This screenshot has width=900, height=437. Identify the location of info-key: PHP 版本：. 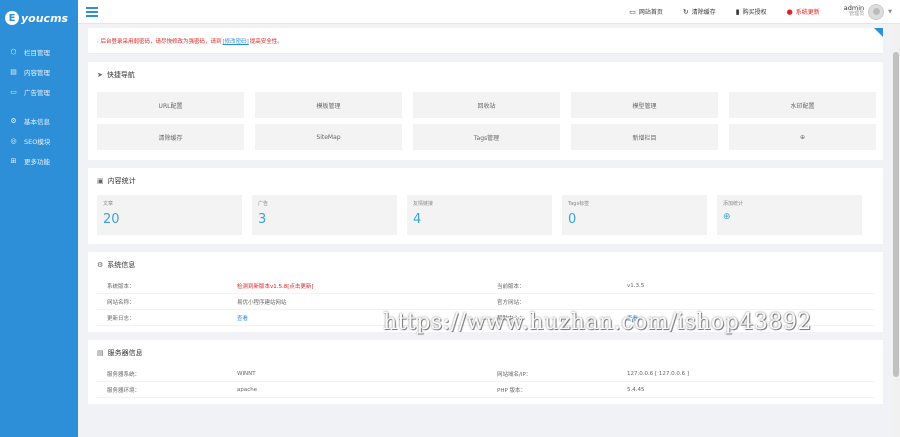
(512, 390).